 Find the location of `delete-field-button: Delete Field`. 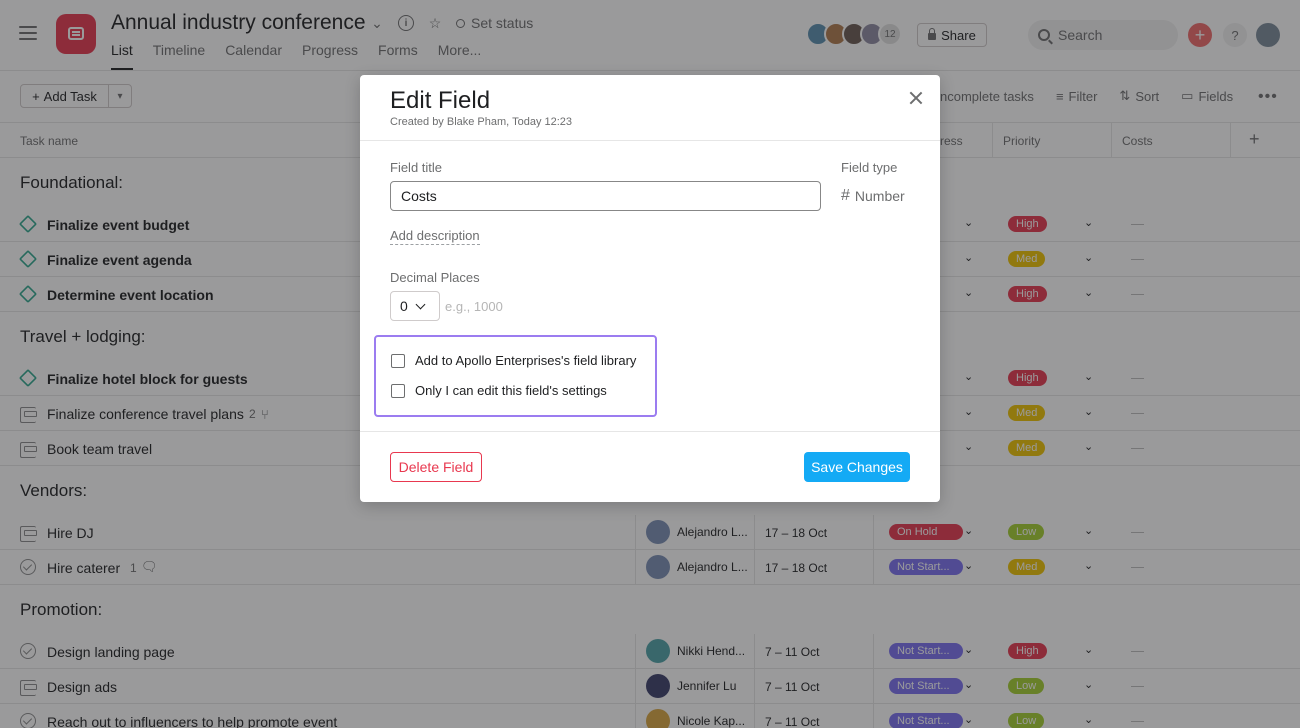

delete-field-button: Delete Field is located at coordinates (436, 467).